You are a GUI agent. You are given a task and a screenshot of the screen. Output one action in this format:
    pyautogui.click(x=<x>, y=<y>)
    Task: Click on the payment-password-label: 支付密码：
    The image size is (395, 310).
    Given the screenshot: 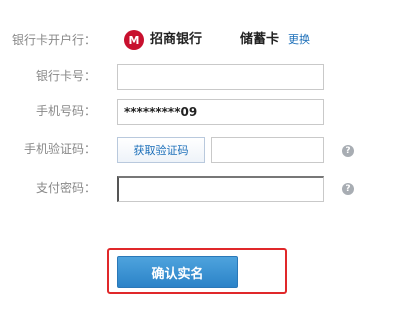 What is the action you would take?
    pyautogui.click(x=65, y=188)
    